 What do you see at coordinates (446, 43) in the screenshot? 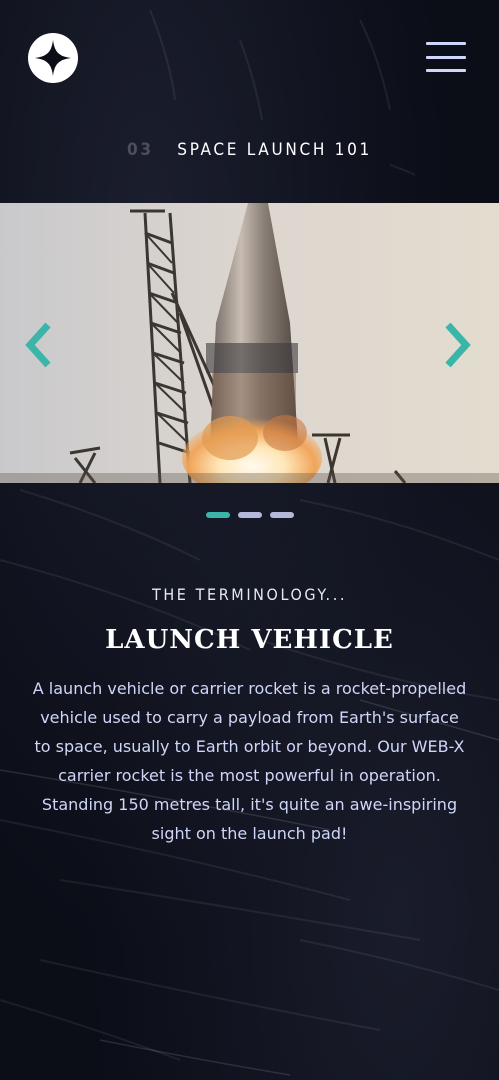
I see `hamburger-icon` at bounding box center [446, 43].